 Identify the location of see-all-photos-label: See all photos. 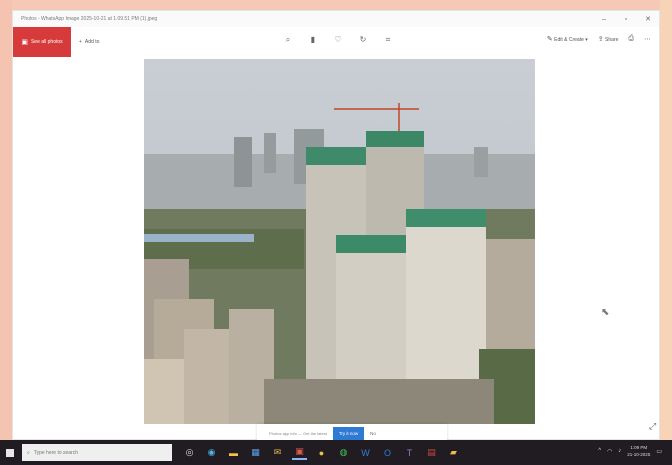
(46, 42).